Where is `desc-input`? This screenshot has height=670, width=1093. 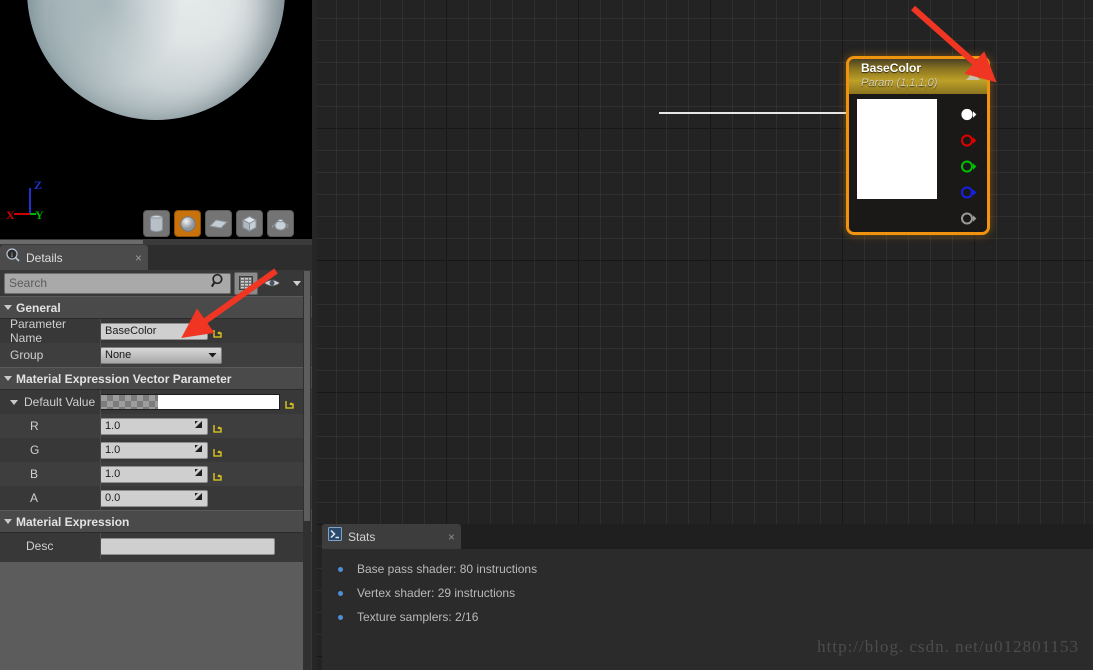
desc-input is located at coordinates (187, 546).